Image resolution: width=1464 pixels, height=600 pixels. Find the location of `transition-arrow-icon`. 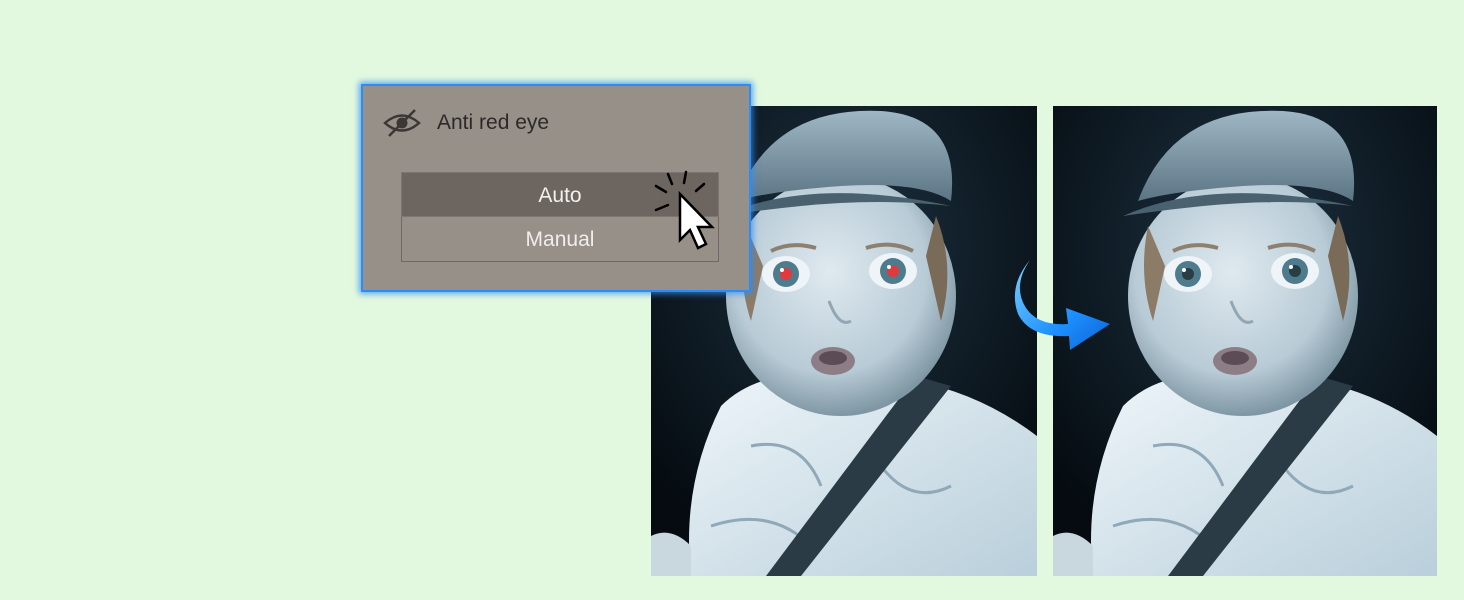

transition-arrow-icon is located at coordinates (1062, 305).